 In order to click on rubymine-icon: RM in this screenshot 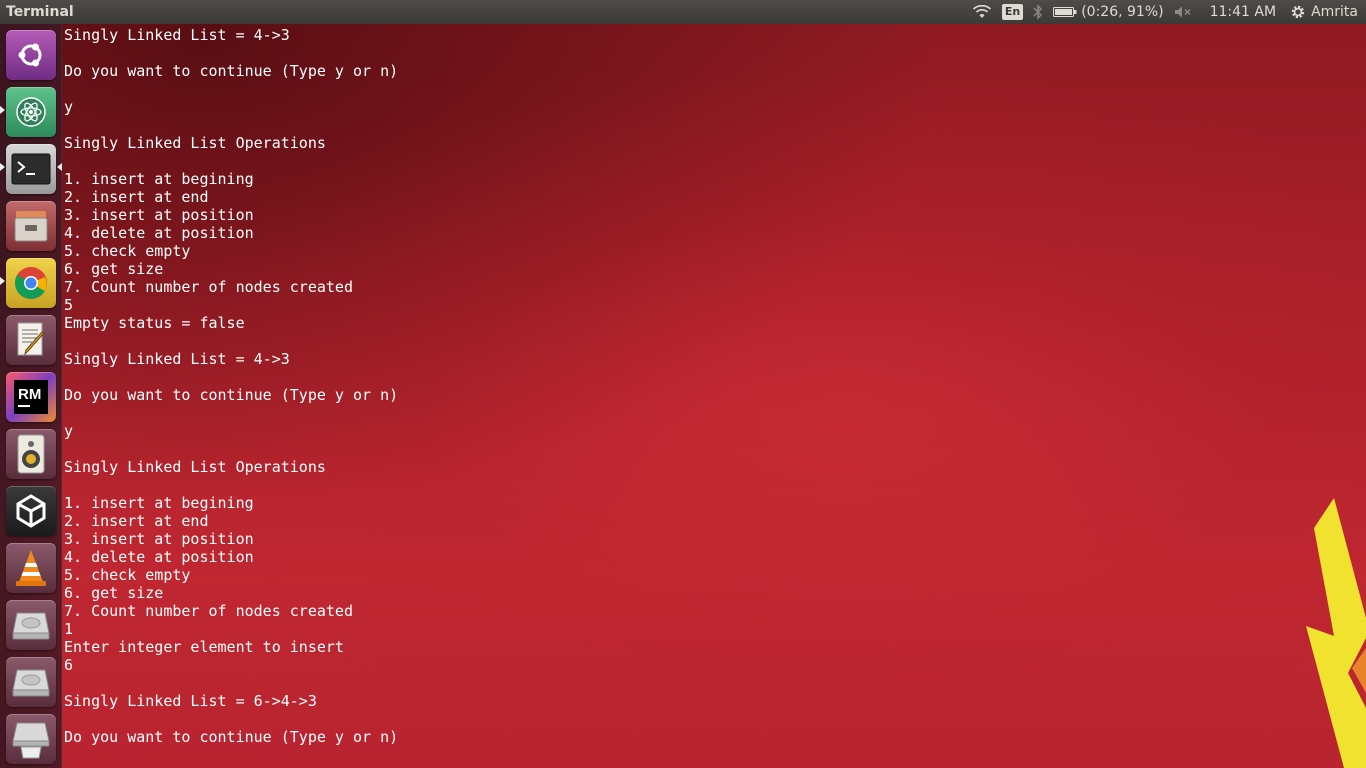, I will do `click(31, 397)`.